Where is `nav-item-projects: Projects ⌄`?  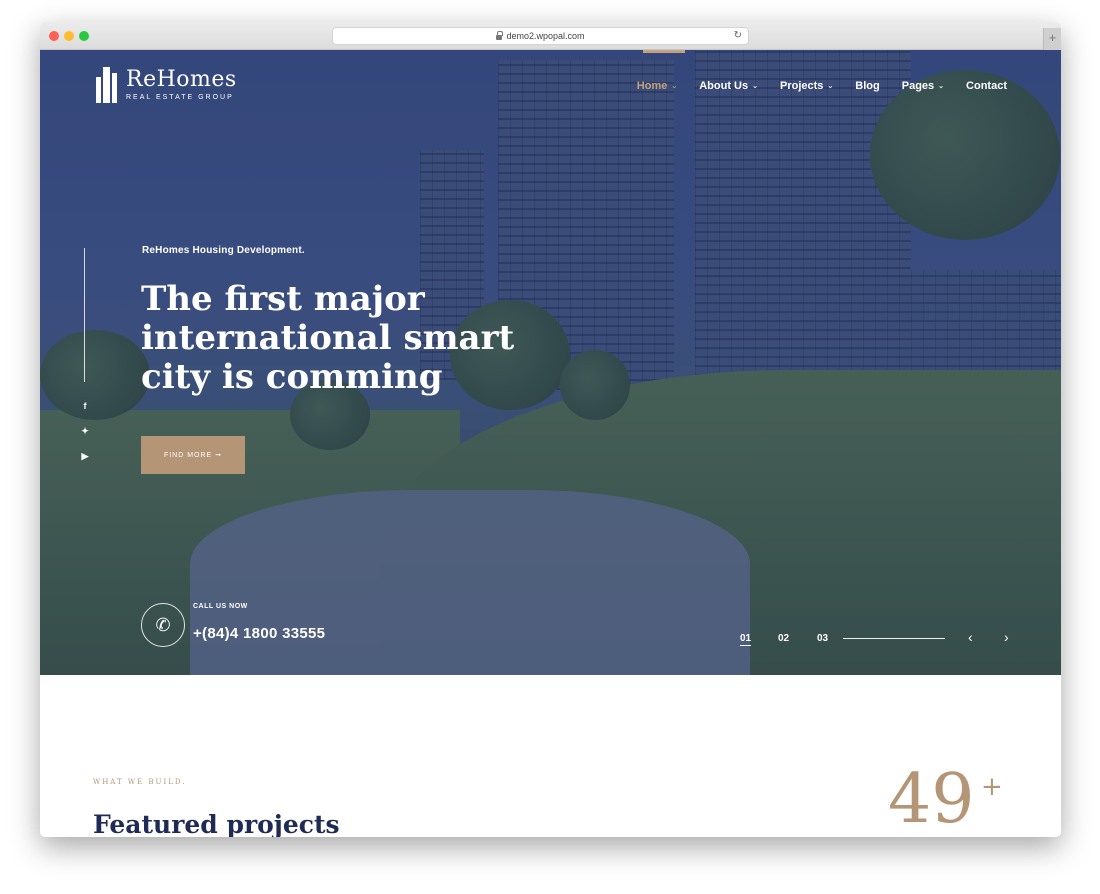 nav-item-projects: Projects ⌄ is located at coordinates (806, 86).